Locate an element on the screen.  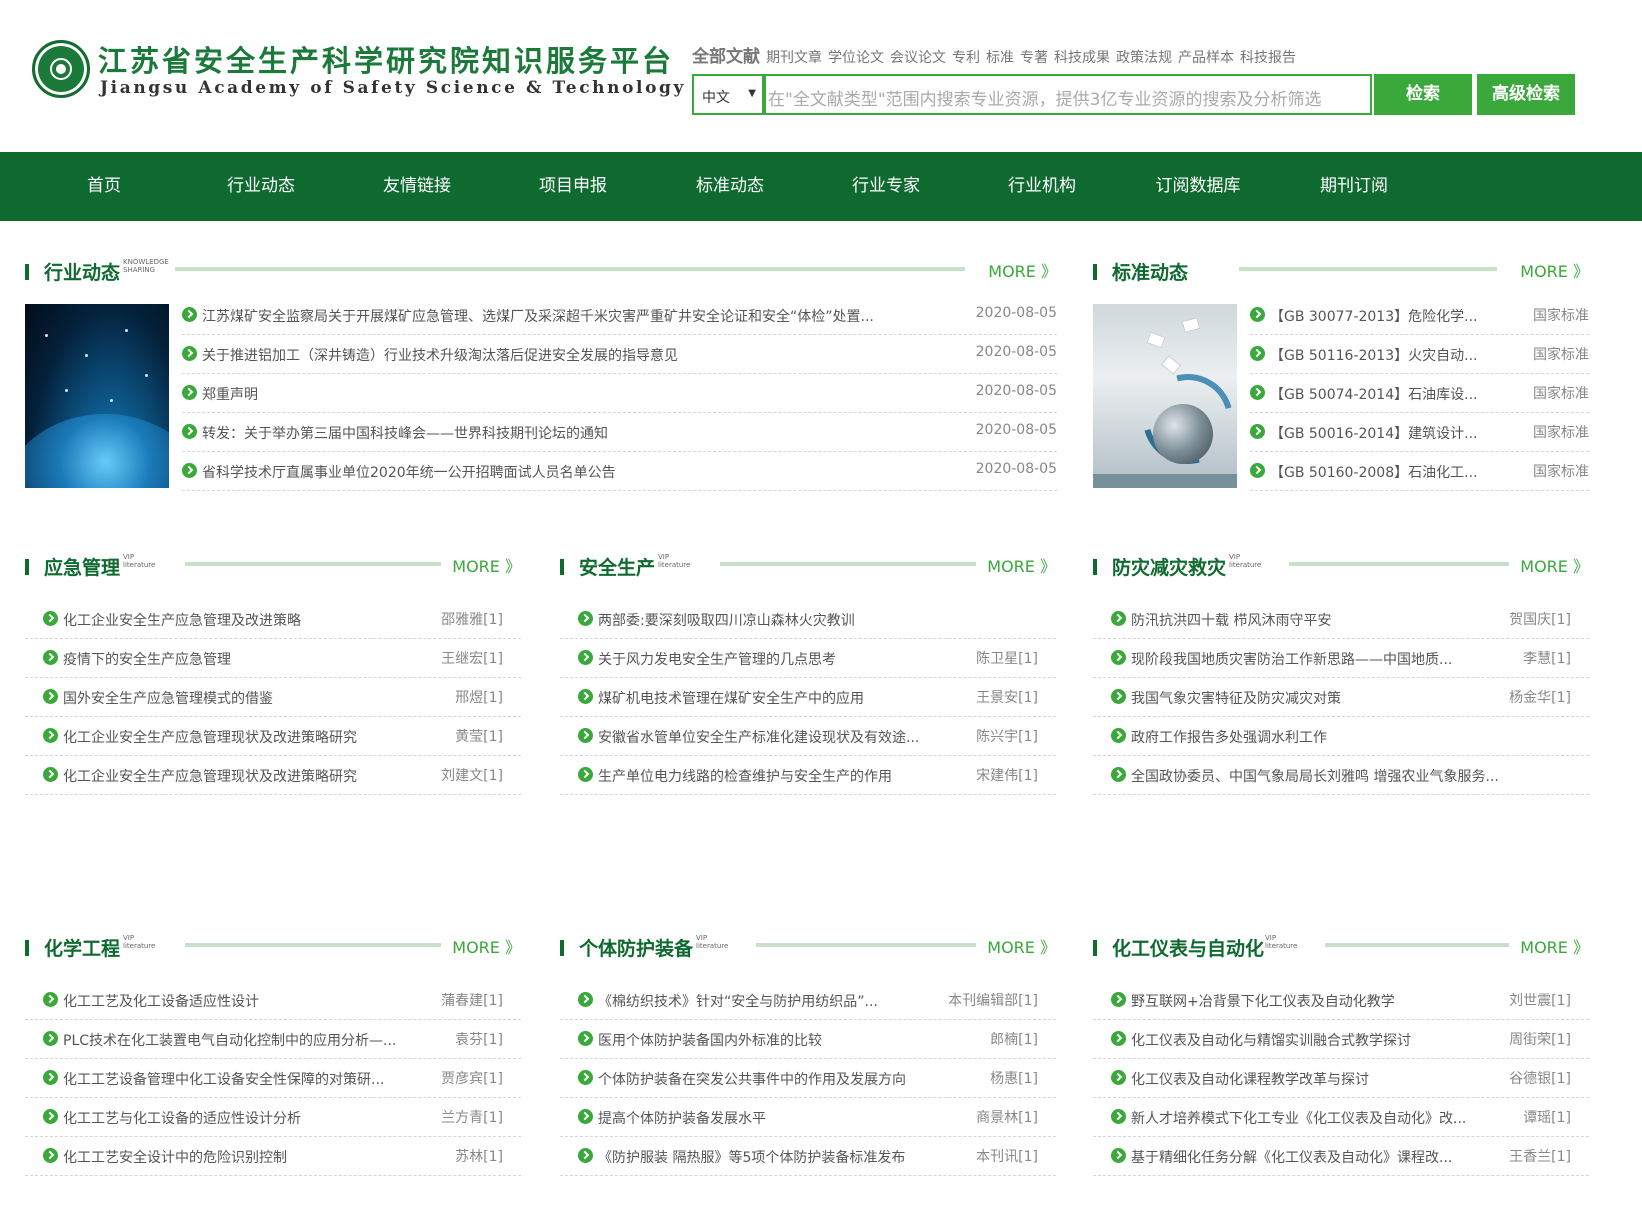
list-item: 个体防护装备在突发公共事件中的作用及发展方向 杨惠[1] is located at coordinates (808, 1078).